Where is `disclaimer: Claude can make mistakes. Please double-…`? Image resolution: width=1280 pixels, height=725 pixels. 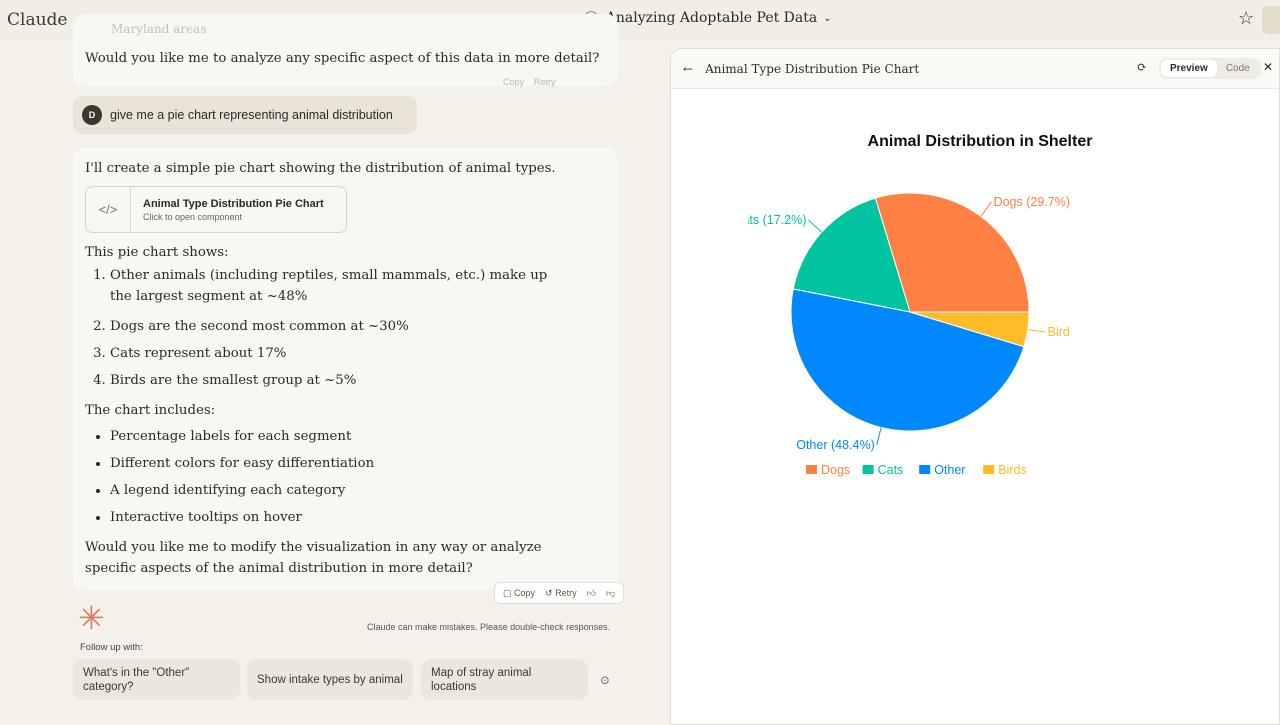
disclaimer: Claude can make mistakes. Please double-… is located at coordinates (489, 627).